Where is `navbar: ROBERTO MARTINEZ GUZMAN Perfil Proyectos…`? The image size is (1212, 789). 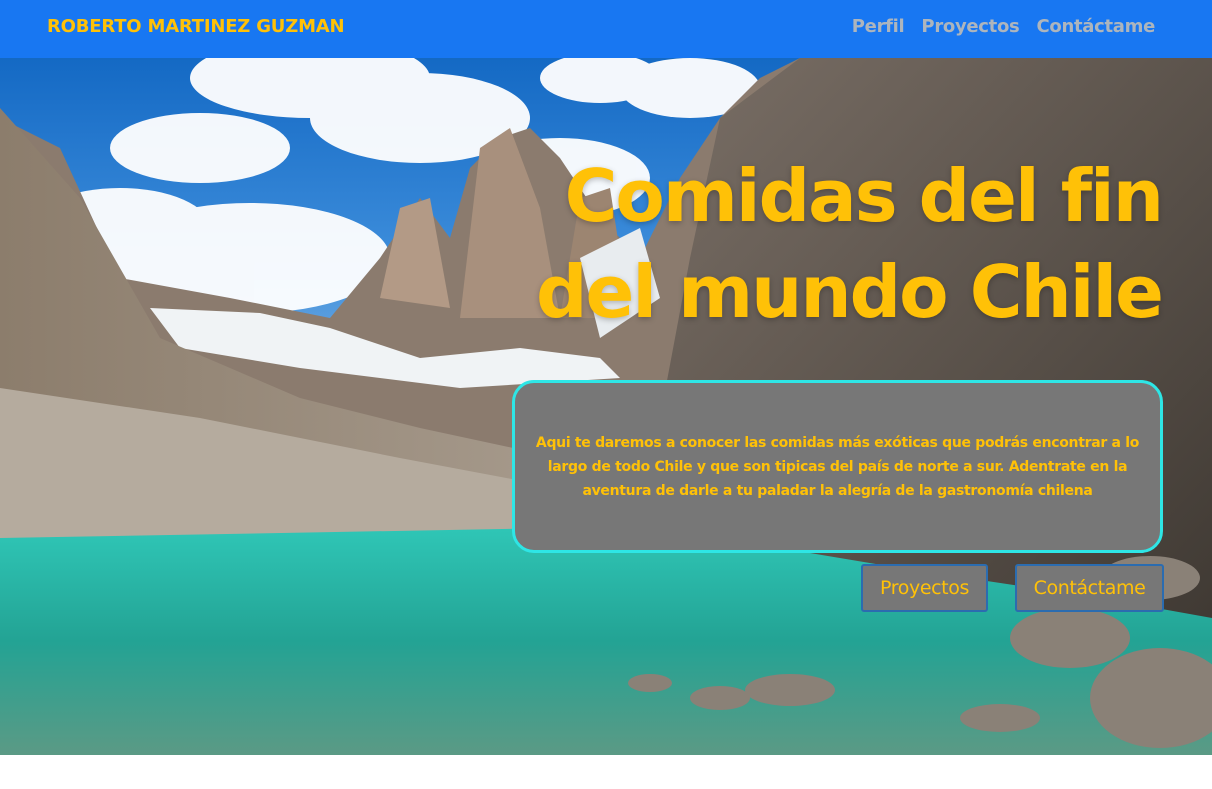
navbar: ROBERTO MARTINEZ GUZMAN Perfil Proyectos… is located at coordinates (606, 29).